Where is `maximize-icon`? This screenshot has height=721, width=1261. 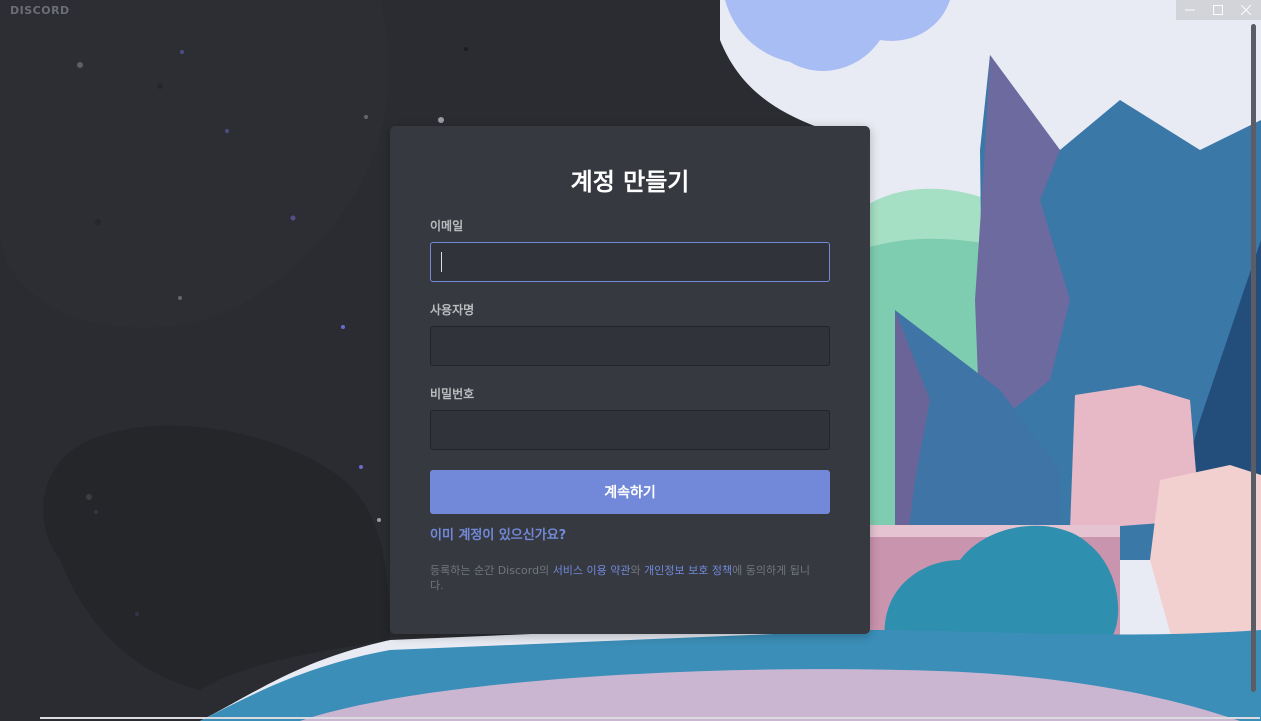 maximize-icon is located at coordinates (1218, 10).